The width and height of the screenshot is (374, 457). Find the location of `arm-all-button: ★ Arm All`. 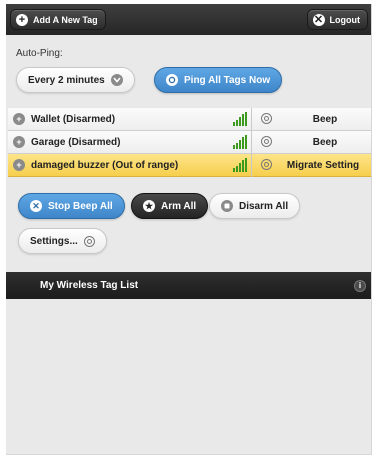

arm-all-button: ★ Arm All is located at coordinates (170, 206).